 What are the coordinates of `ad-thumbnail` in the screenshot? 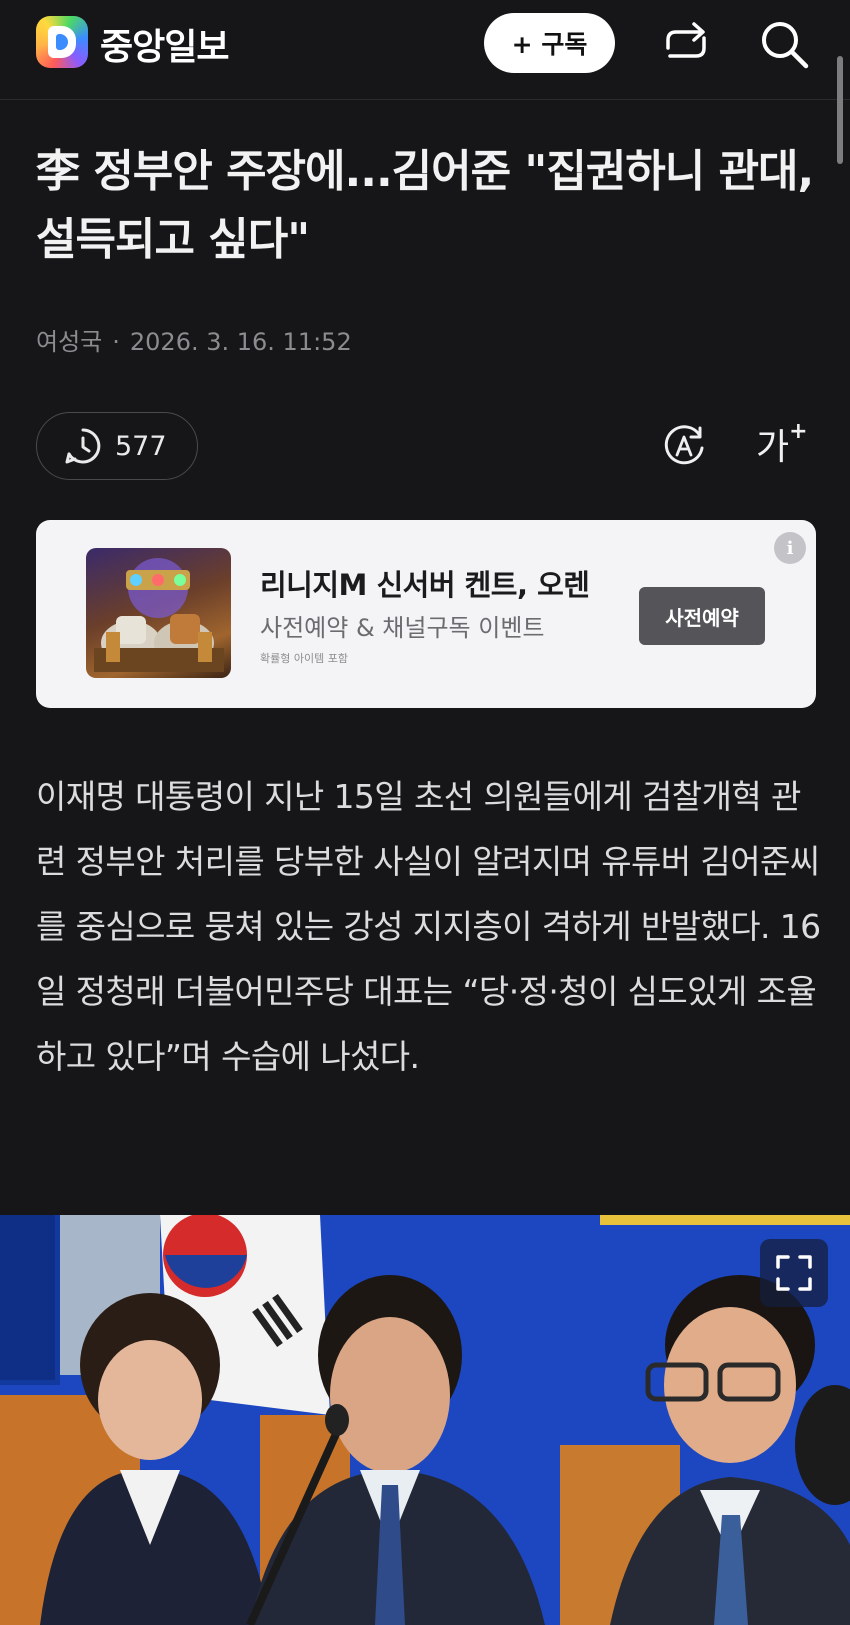 It's located at (158, 613).